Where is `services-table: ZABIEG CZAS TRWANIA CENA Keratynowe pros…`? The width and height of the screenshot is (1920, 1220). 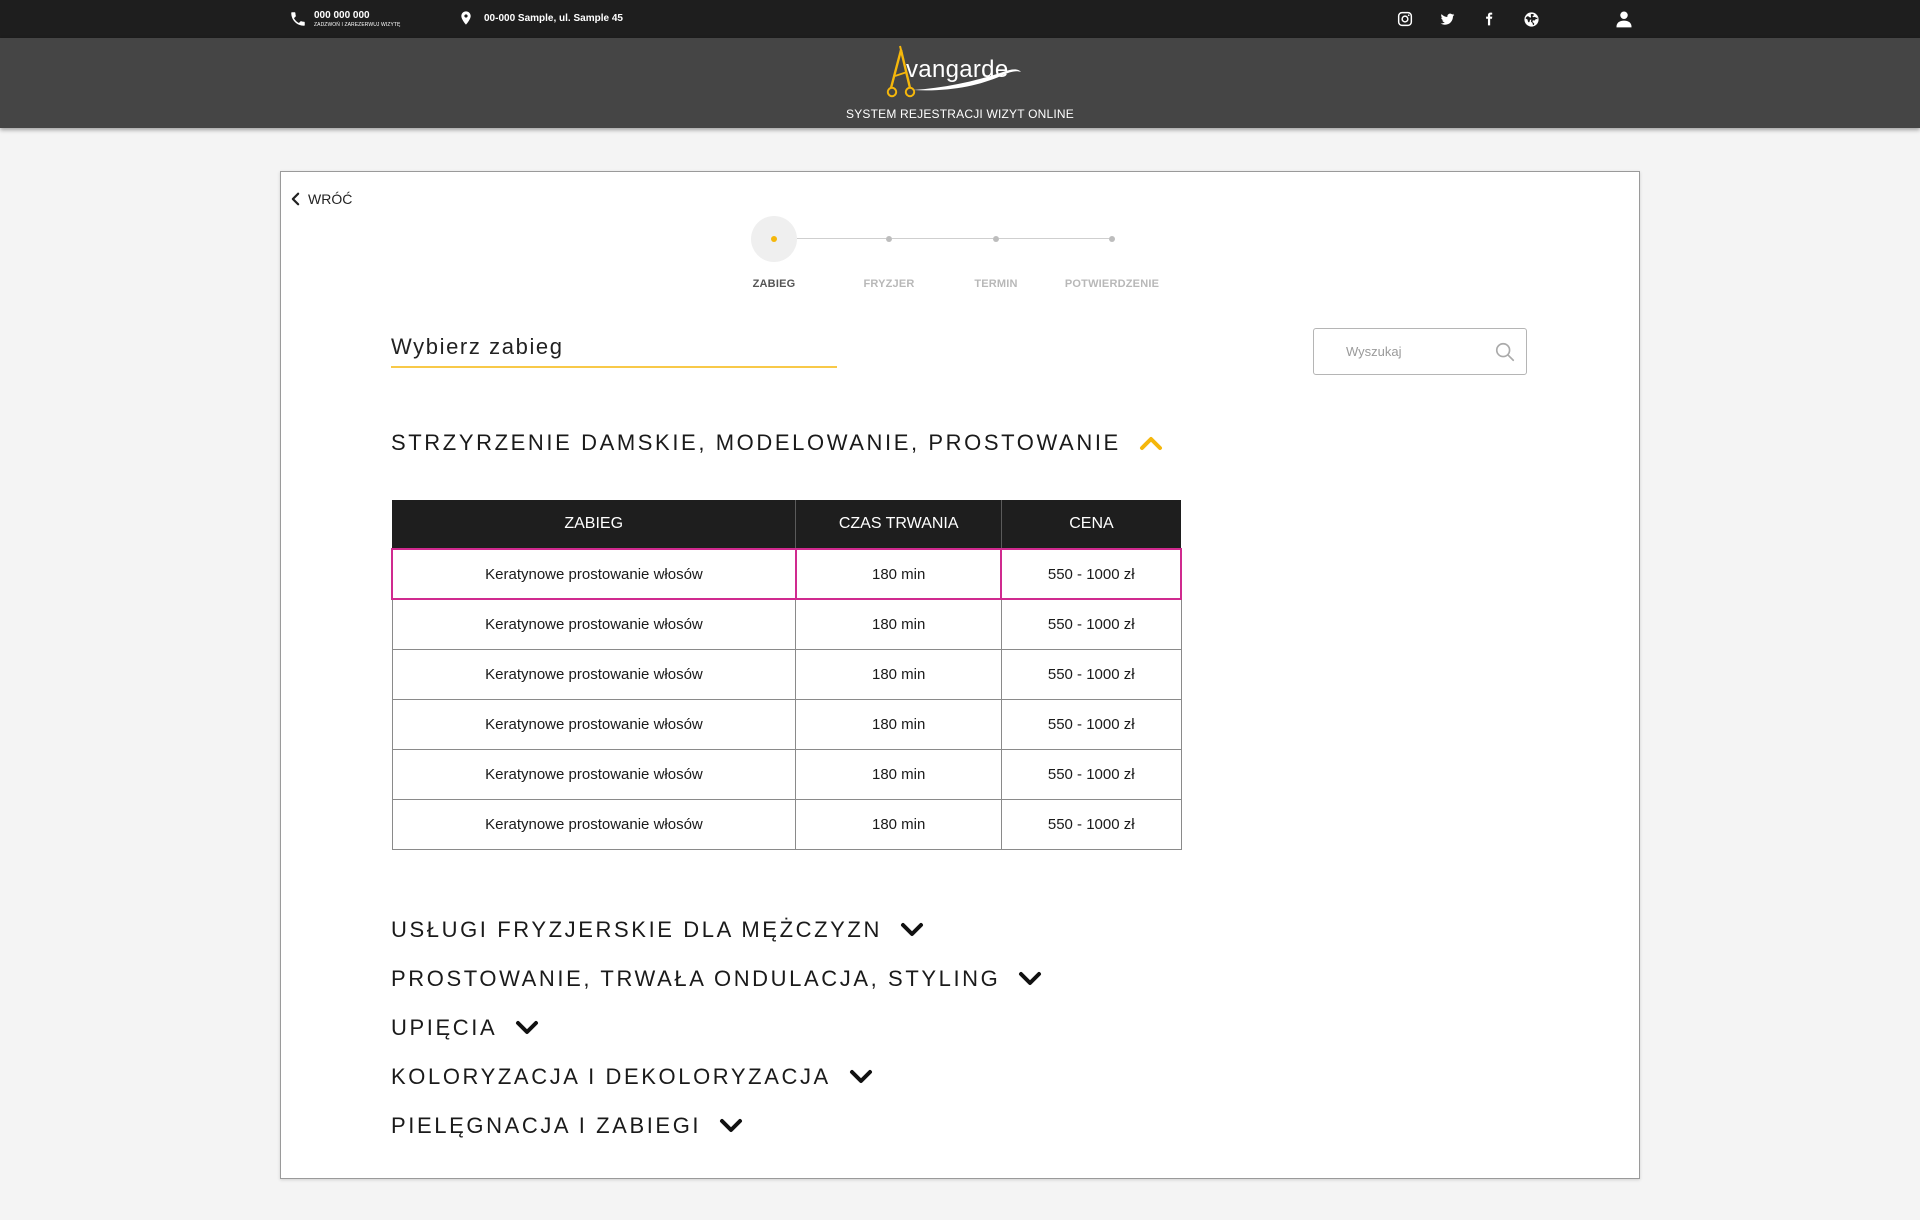
services-table: ZABIEG CZAS TRWANIA CENA Keratynowe pros… is located at coordinates (786, 675).